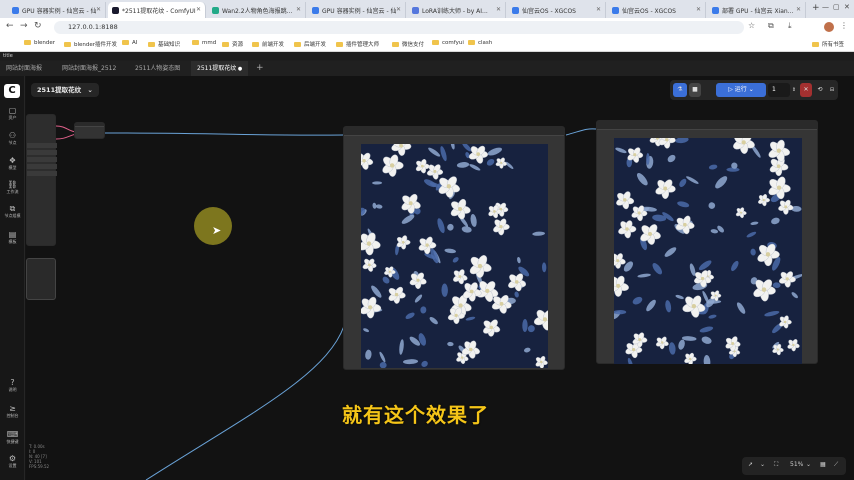  Describe the element at coordinates (480, 43) in the screenshot. I see `bookmark-item: clash` at that location.